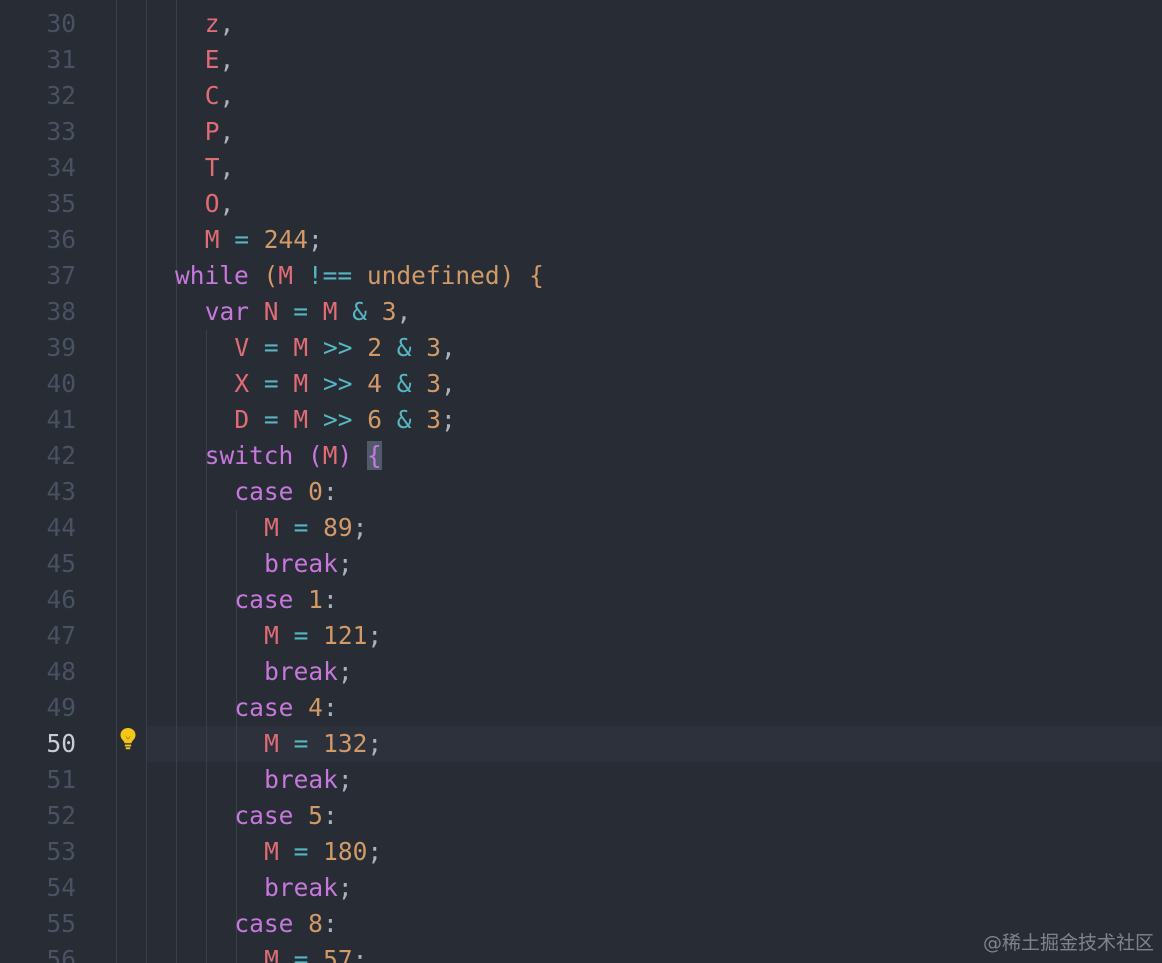  I want to click on code-token: N, so click(271, 311).